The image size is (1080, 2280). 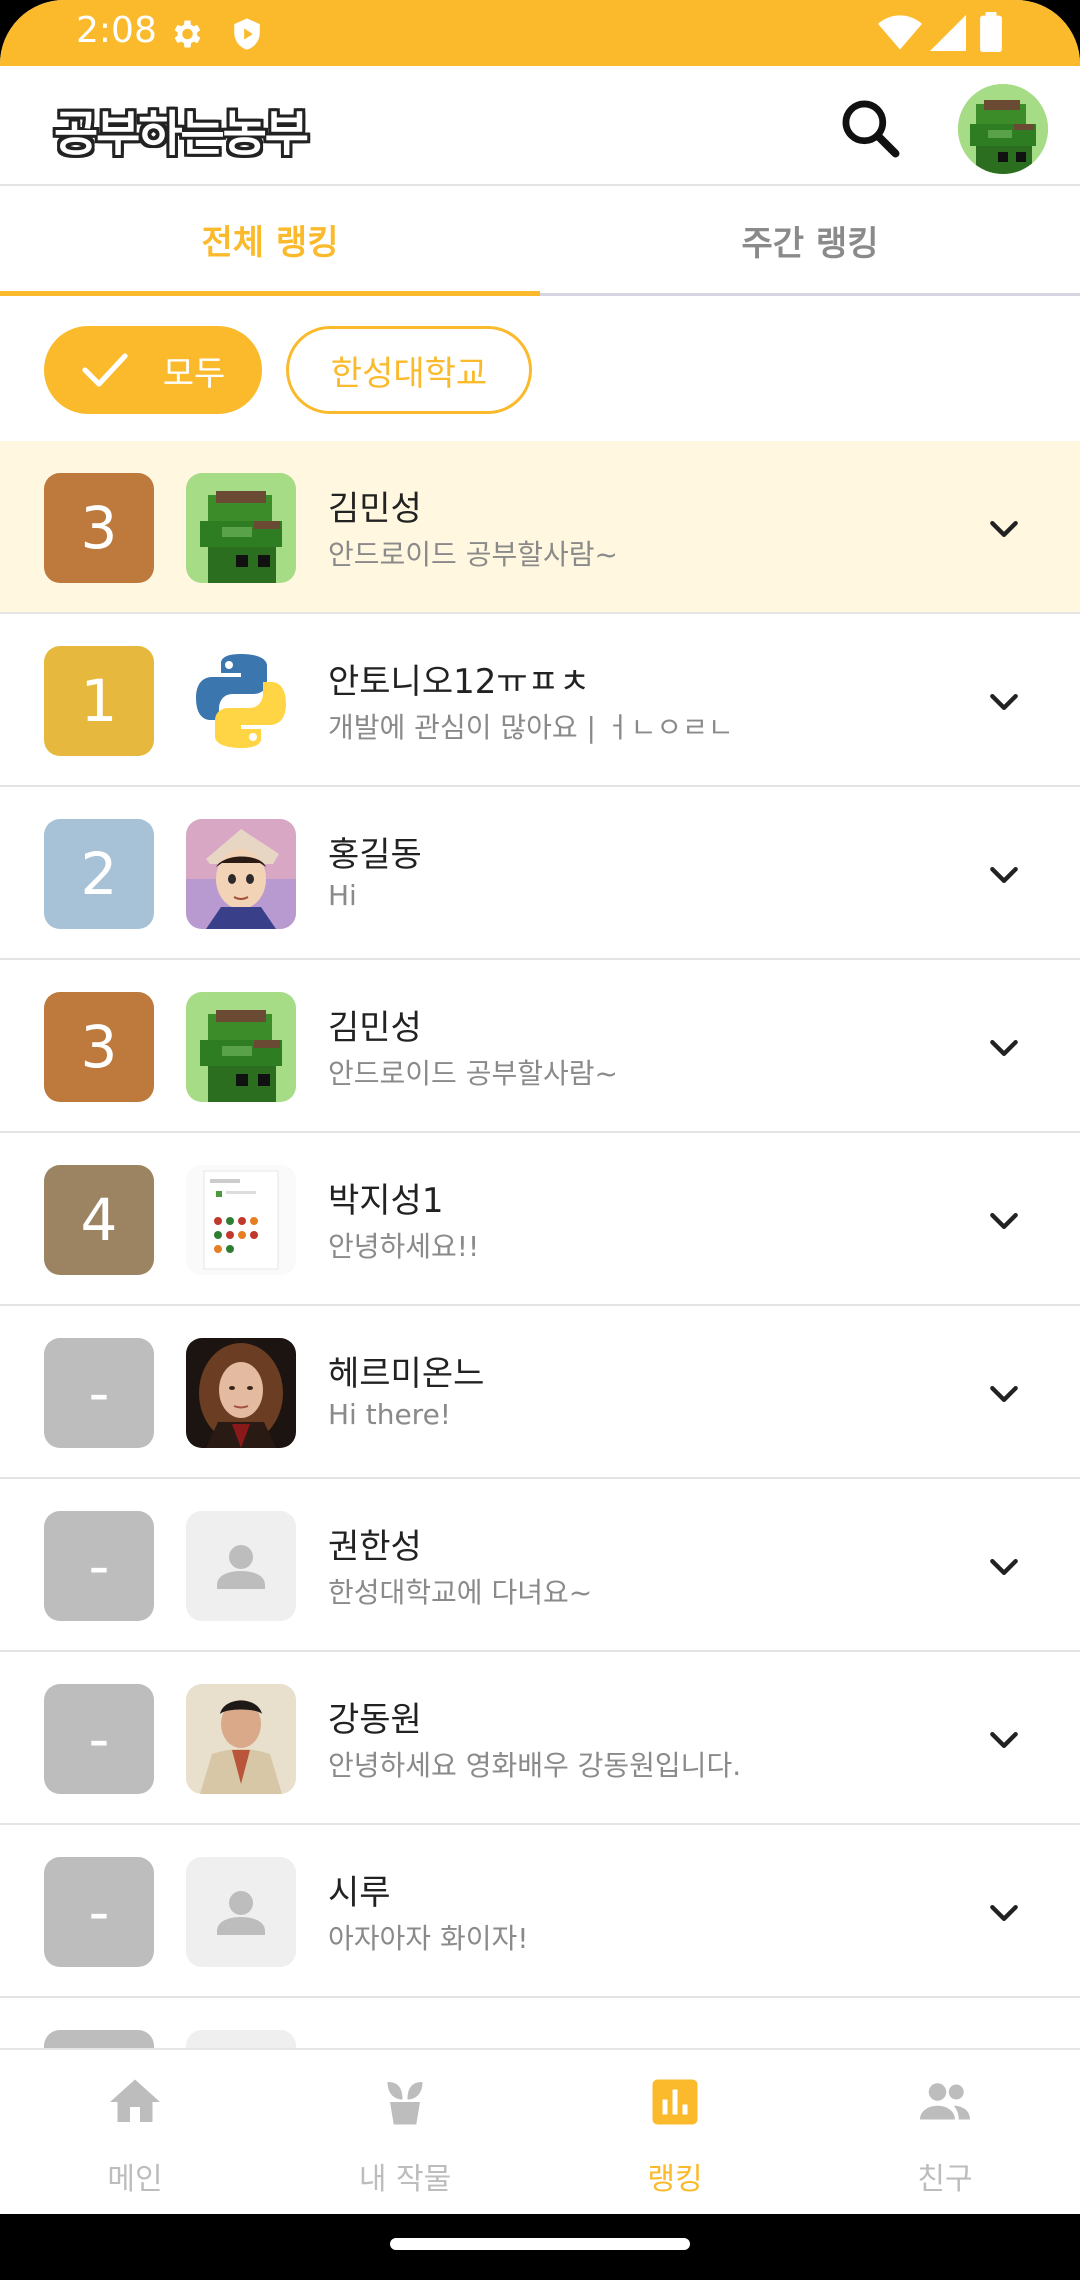 I want to click on user-bio: 안녕하세요!!, so click(x=404, y=1246).